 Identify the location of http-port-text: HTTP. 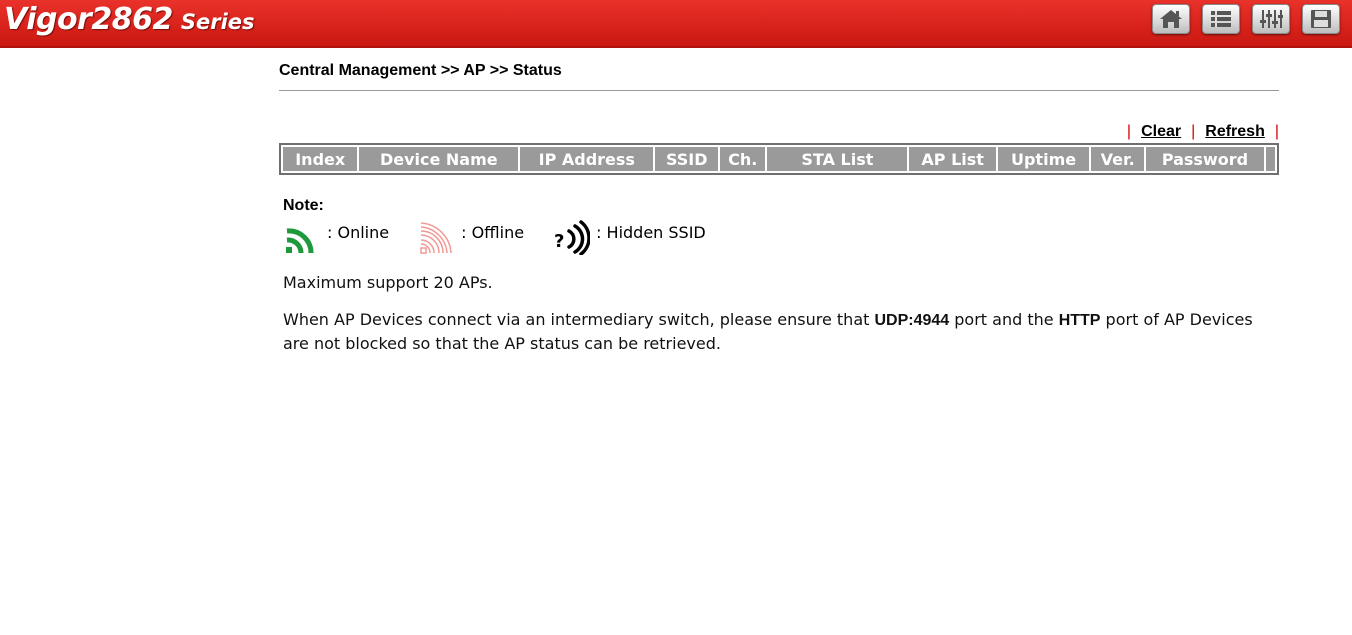
(1079, 320).